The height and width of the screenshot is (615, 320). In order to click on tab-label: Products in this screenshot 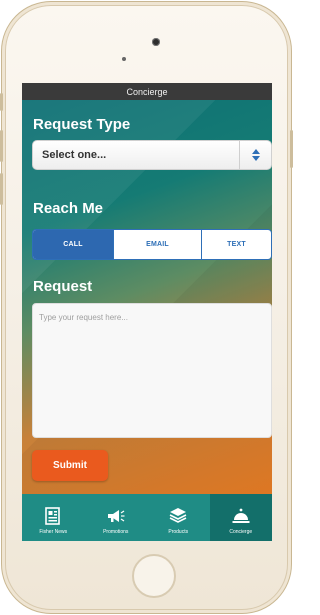, I will do `click(178, 532)`.